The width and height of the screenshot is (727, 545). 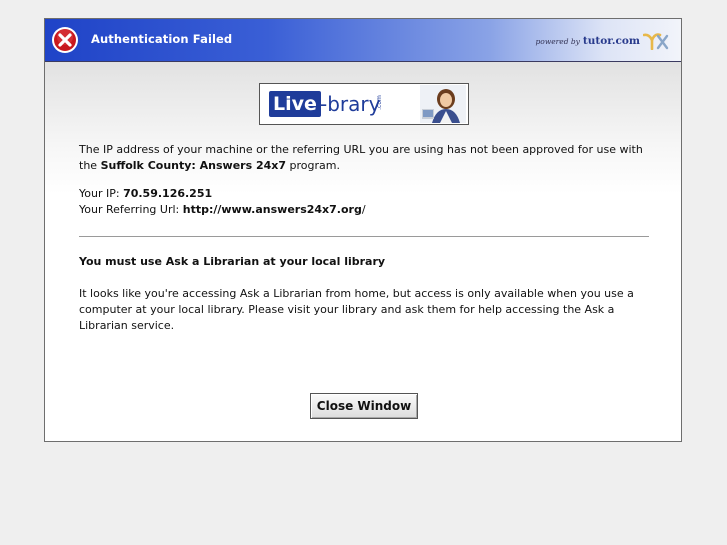 I want to click on logo-live-text: Live, so click(x=295, y=104).